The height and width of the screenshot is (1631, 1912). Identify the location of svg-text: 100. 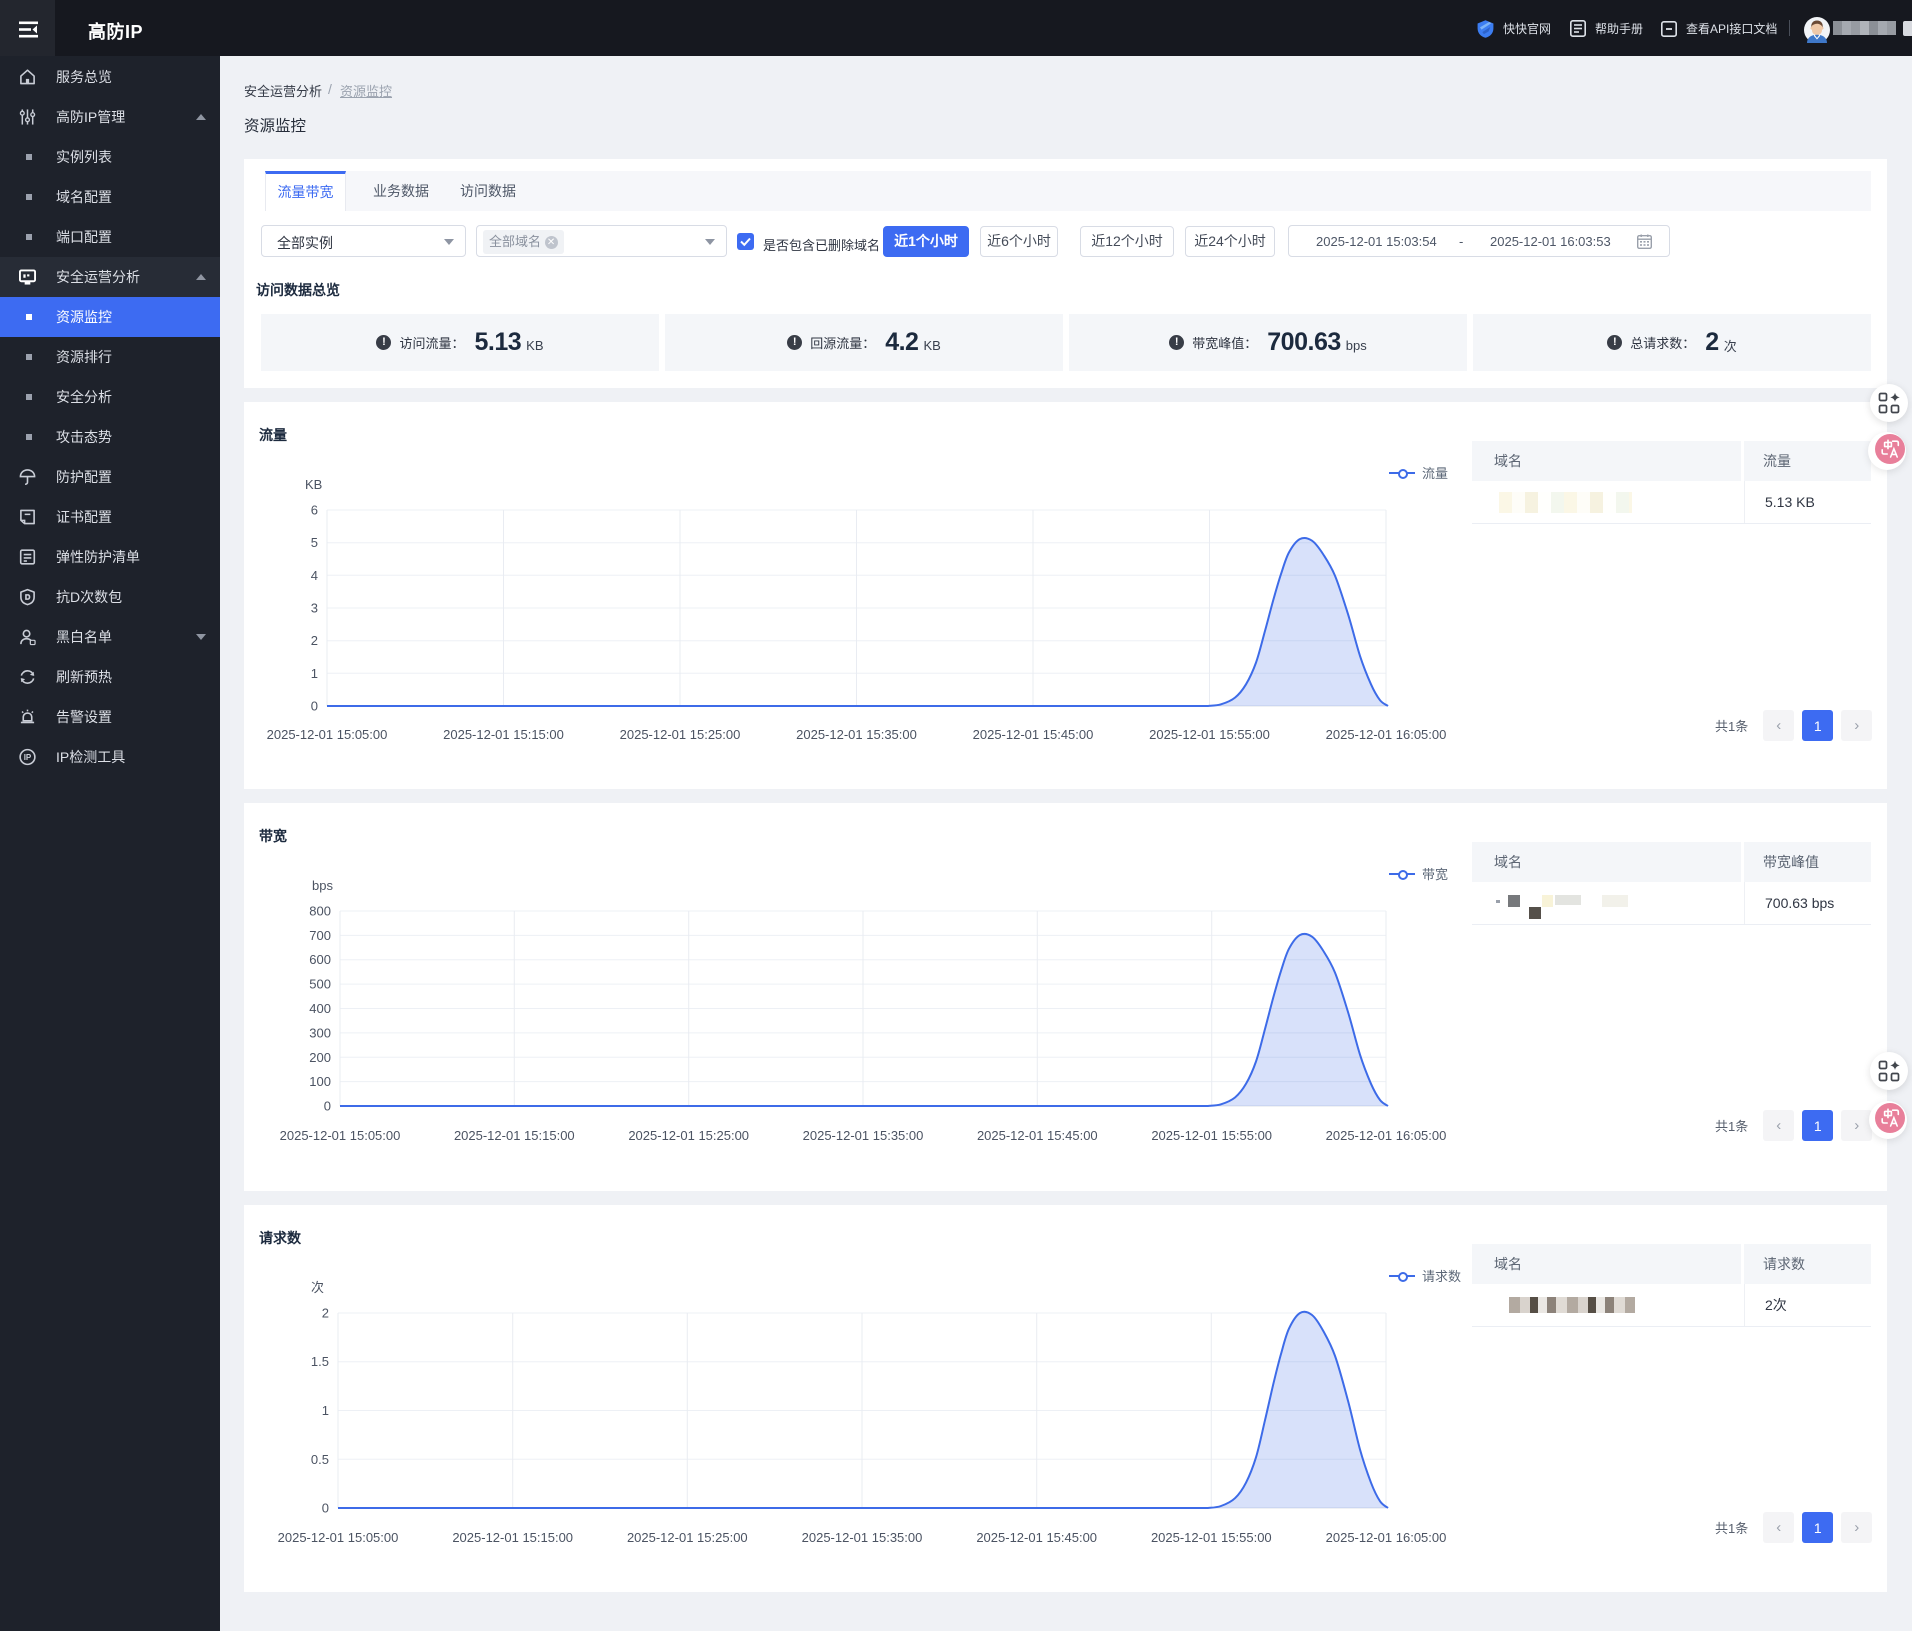
(320, 1081).